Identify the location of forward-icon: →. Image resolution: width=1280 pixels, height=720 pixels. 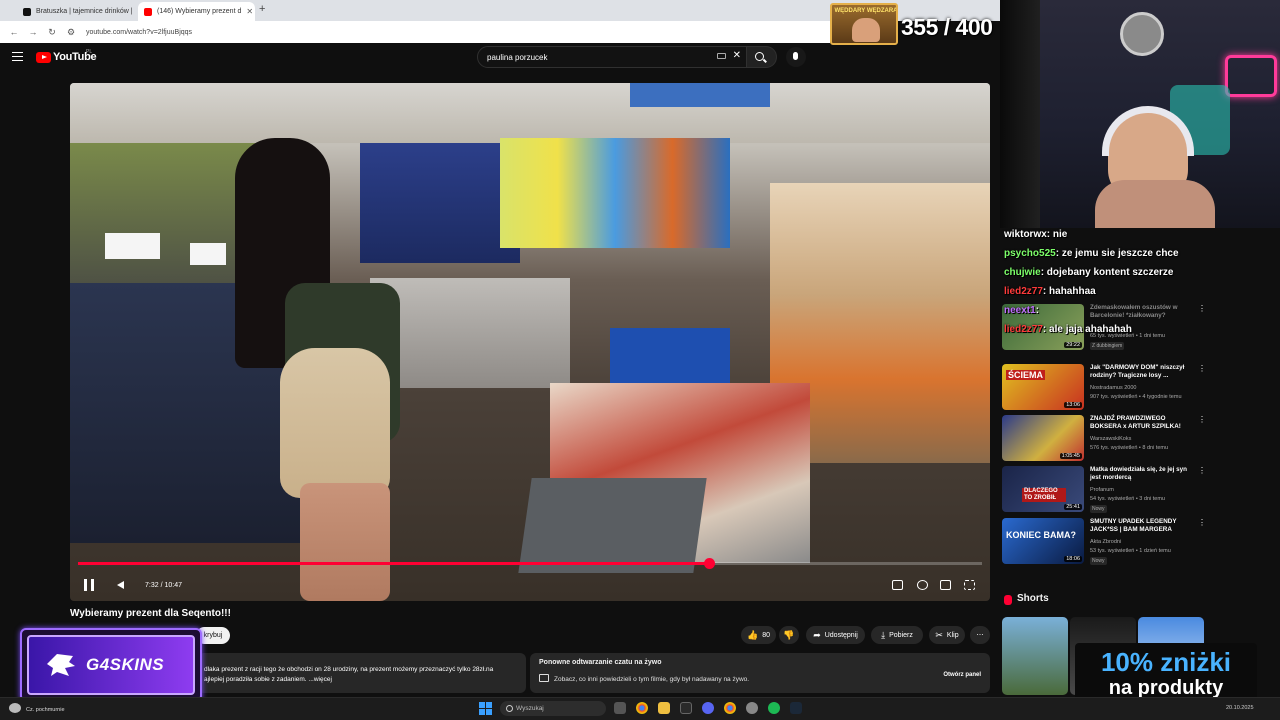
(33, 32).